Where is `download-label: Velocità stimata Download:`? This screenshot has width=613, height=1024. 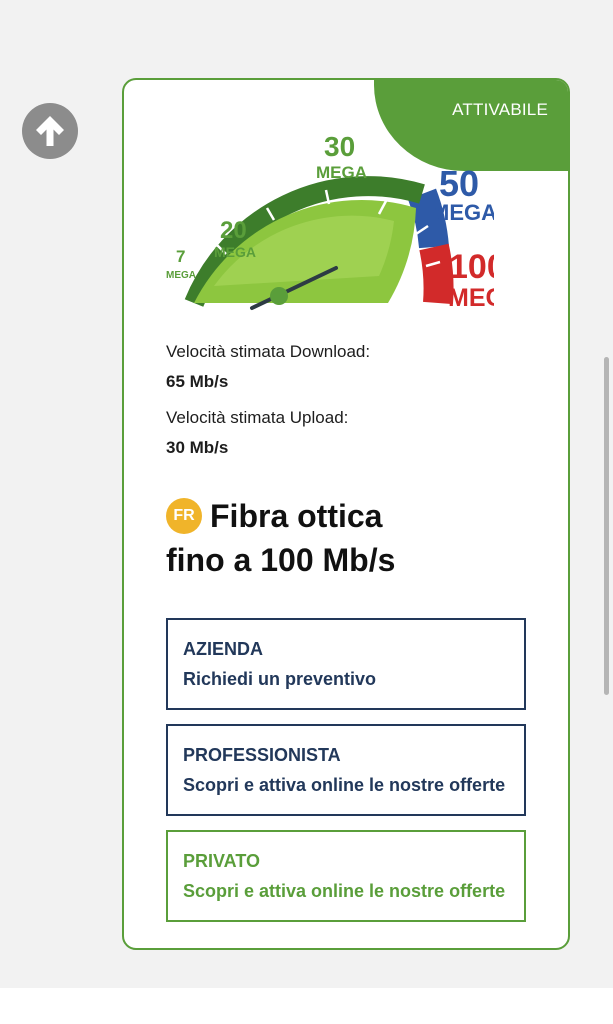
download-label: Velocità stimata Download: is located at coordinates (268, 351).